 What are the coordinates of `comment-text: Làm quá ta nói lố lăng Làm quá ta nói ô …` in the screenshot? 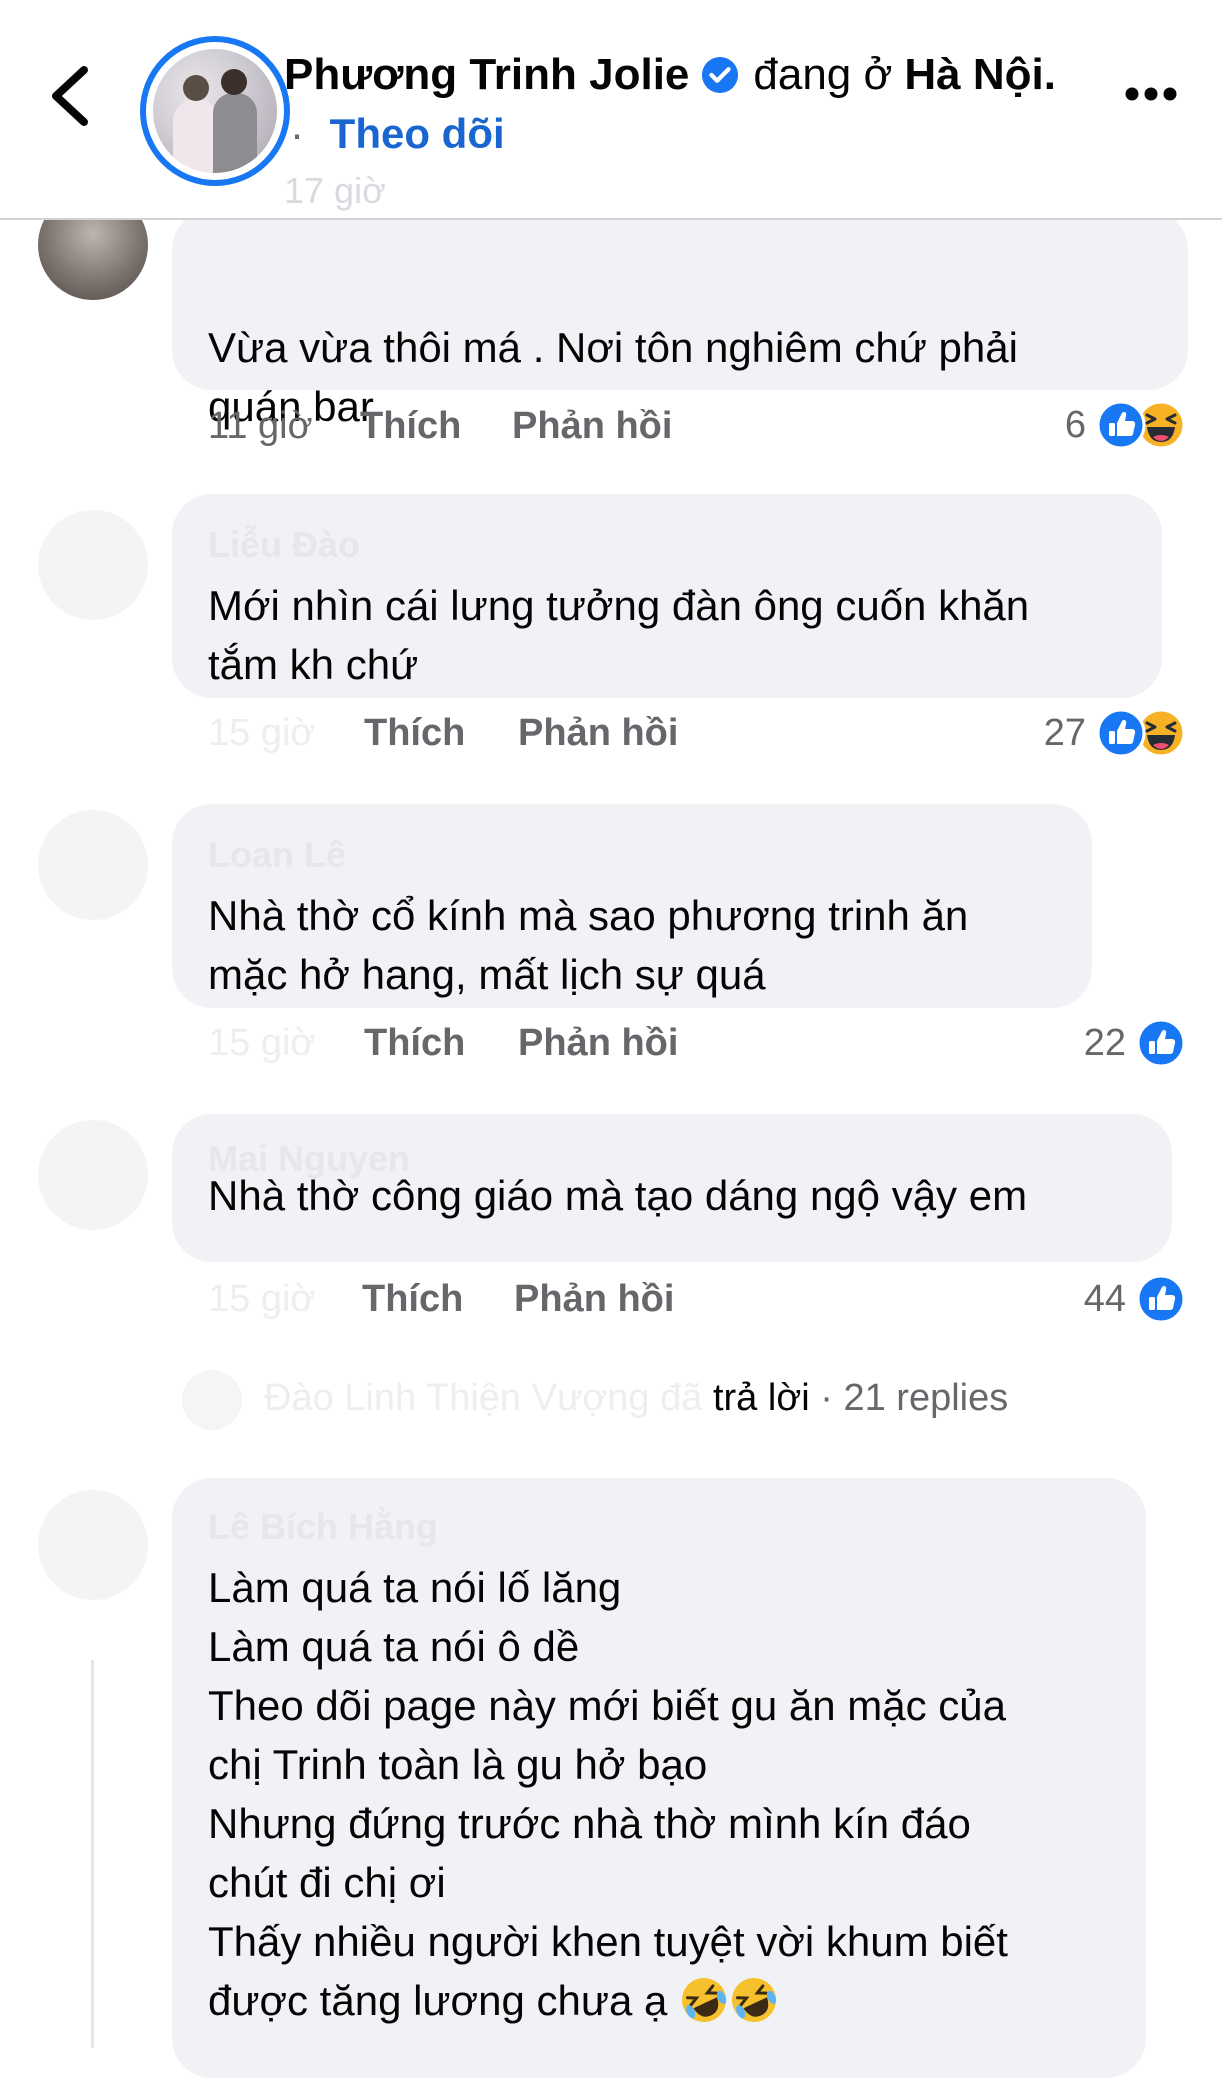 It's located at (608, 1794).